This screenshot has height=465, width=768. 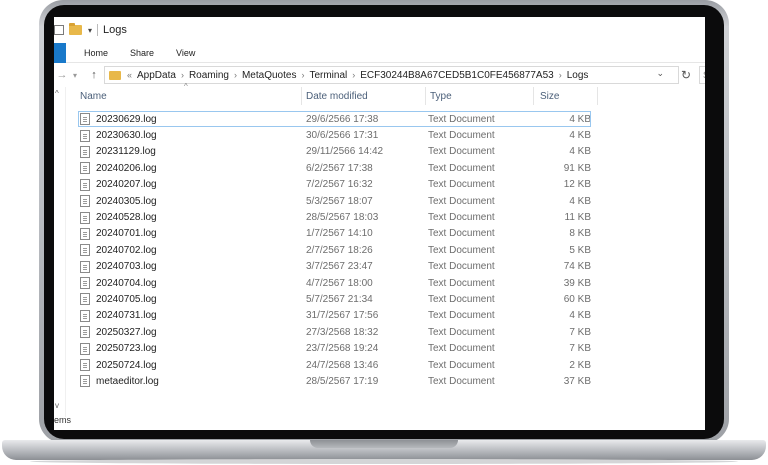 What do you see at coordinates (578, 75) in the screenshot?
I see `breadcrumb-logs: Logs` at bounding box center [578, 75].